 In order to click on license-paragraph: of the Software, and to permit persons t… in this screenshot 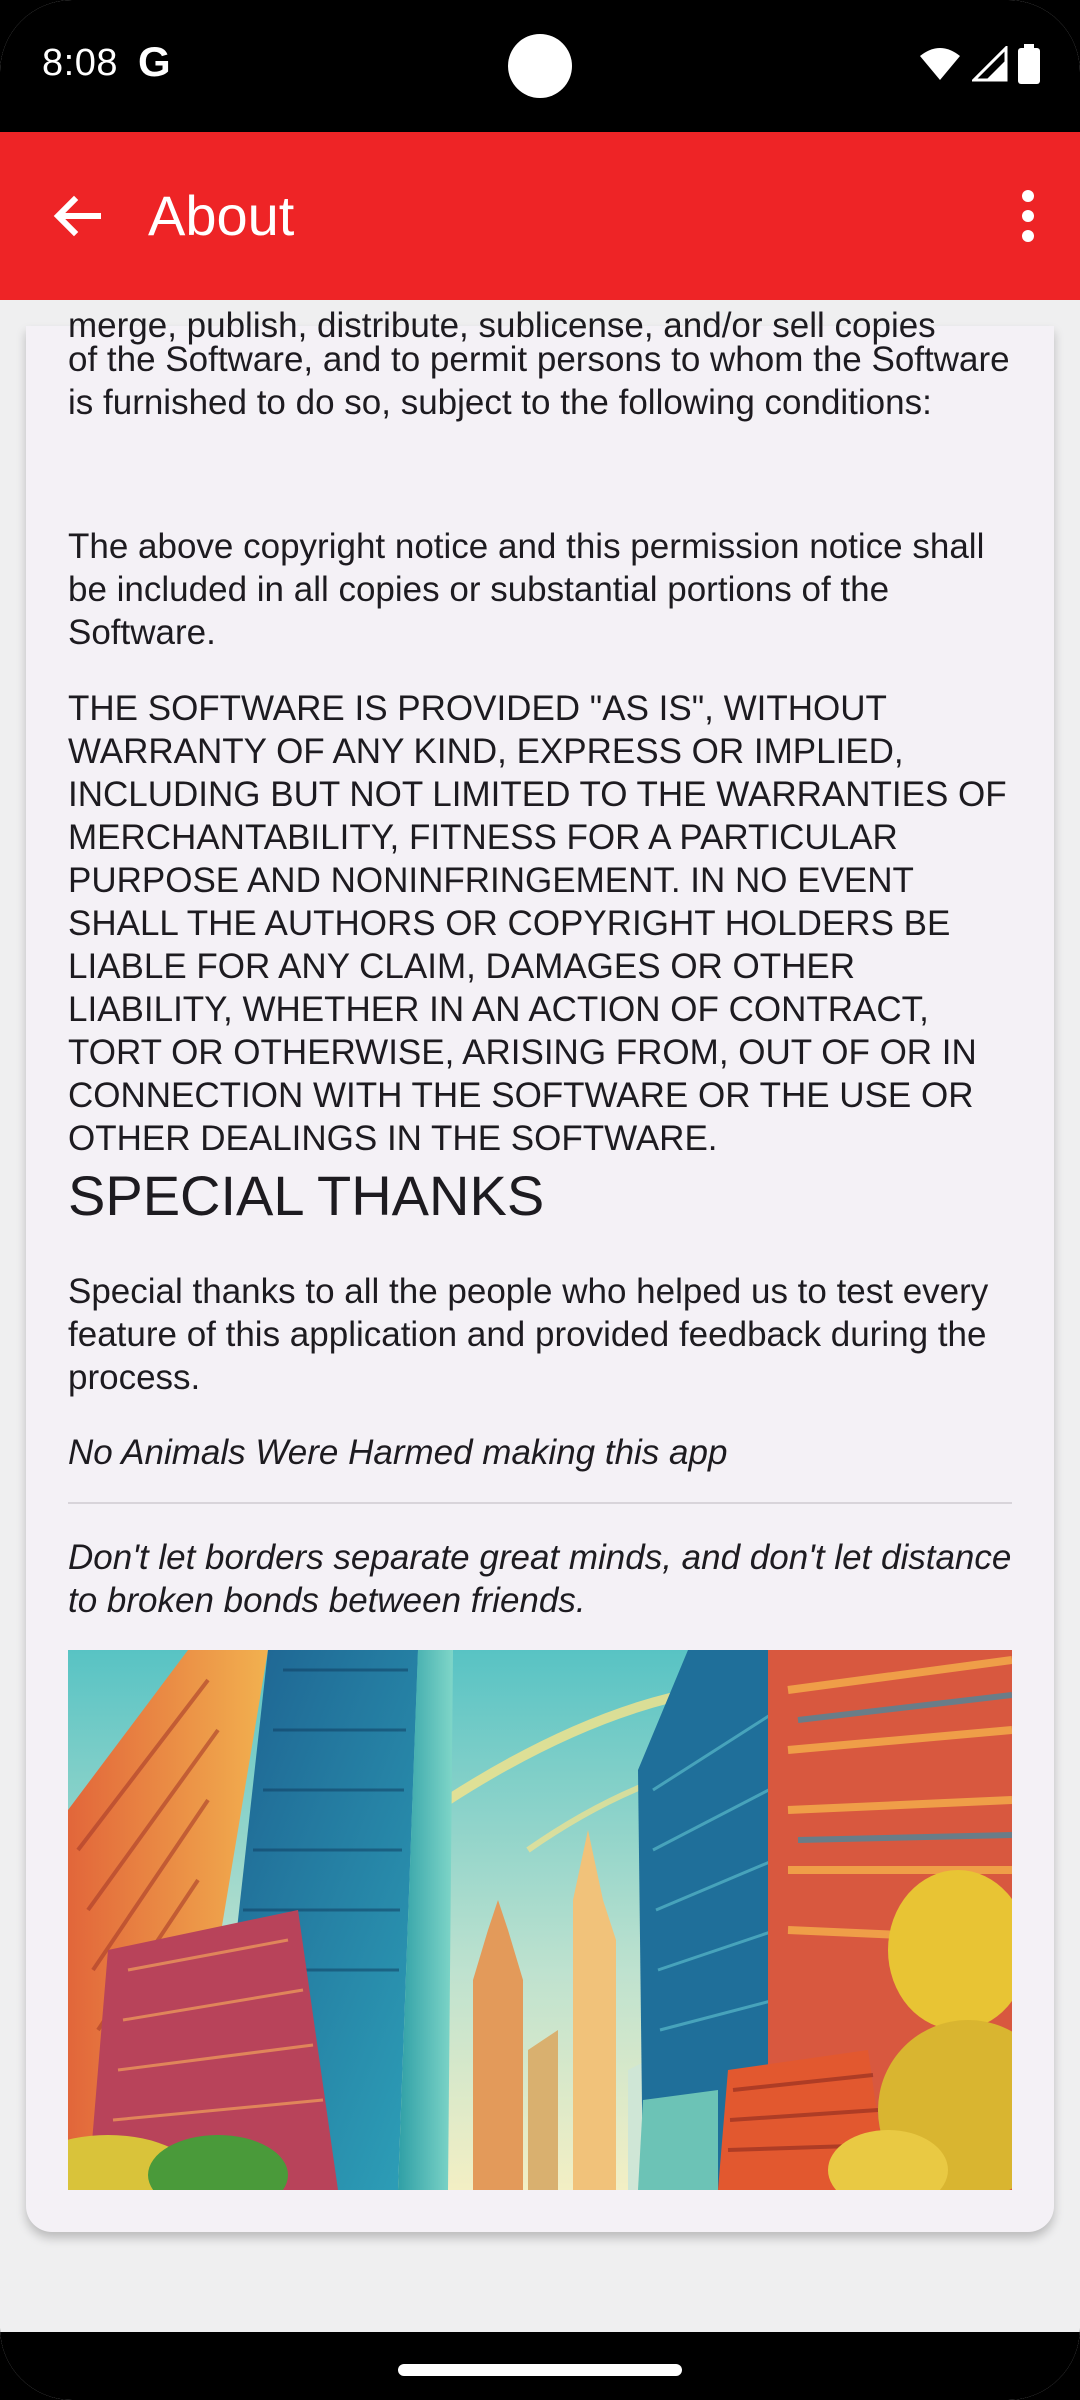, I will do `click(539, 381)`.